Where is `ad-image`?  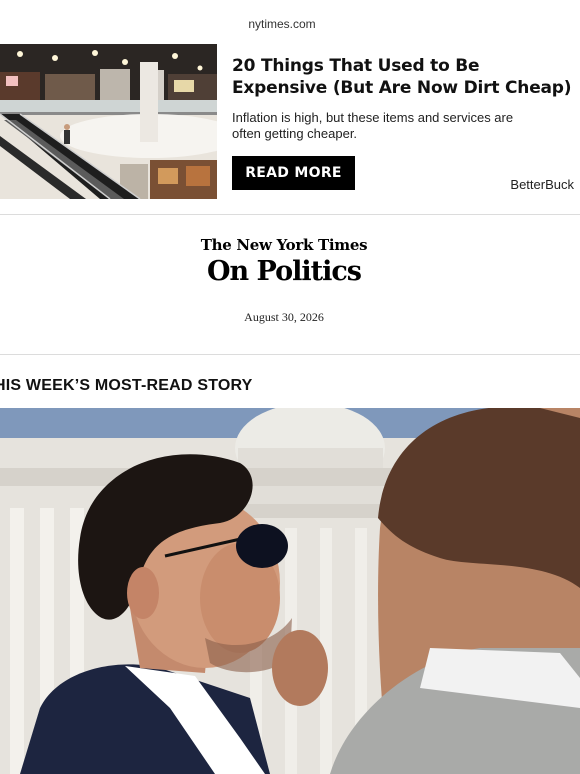
ad-image is located at coordinates (108, 121).